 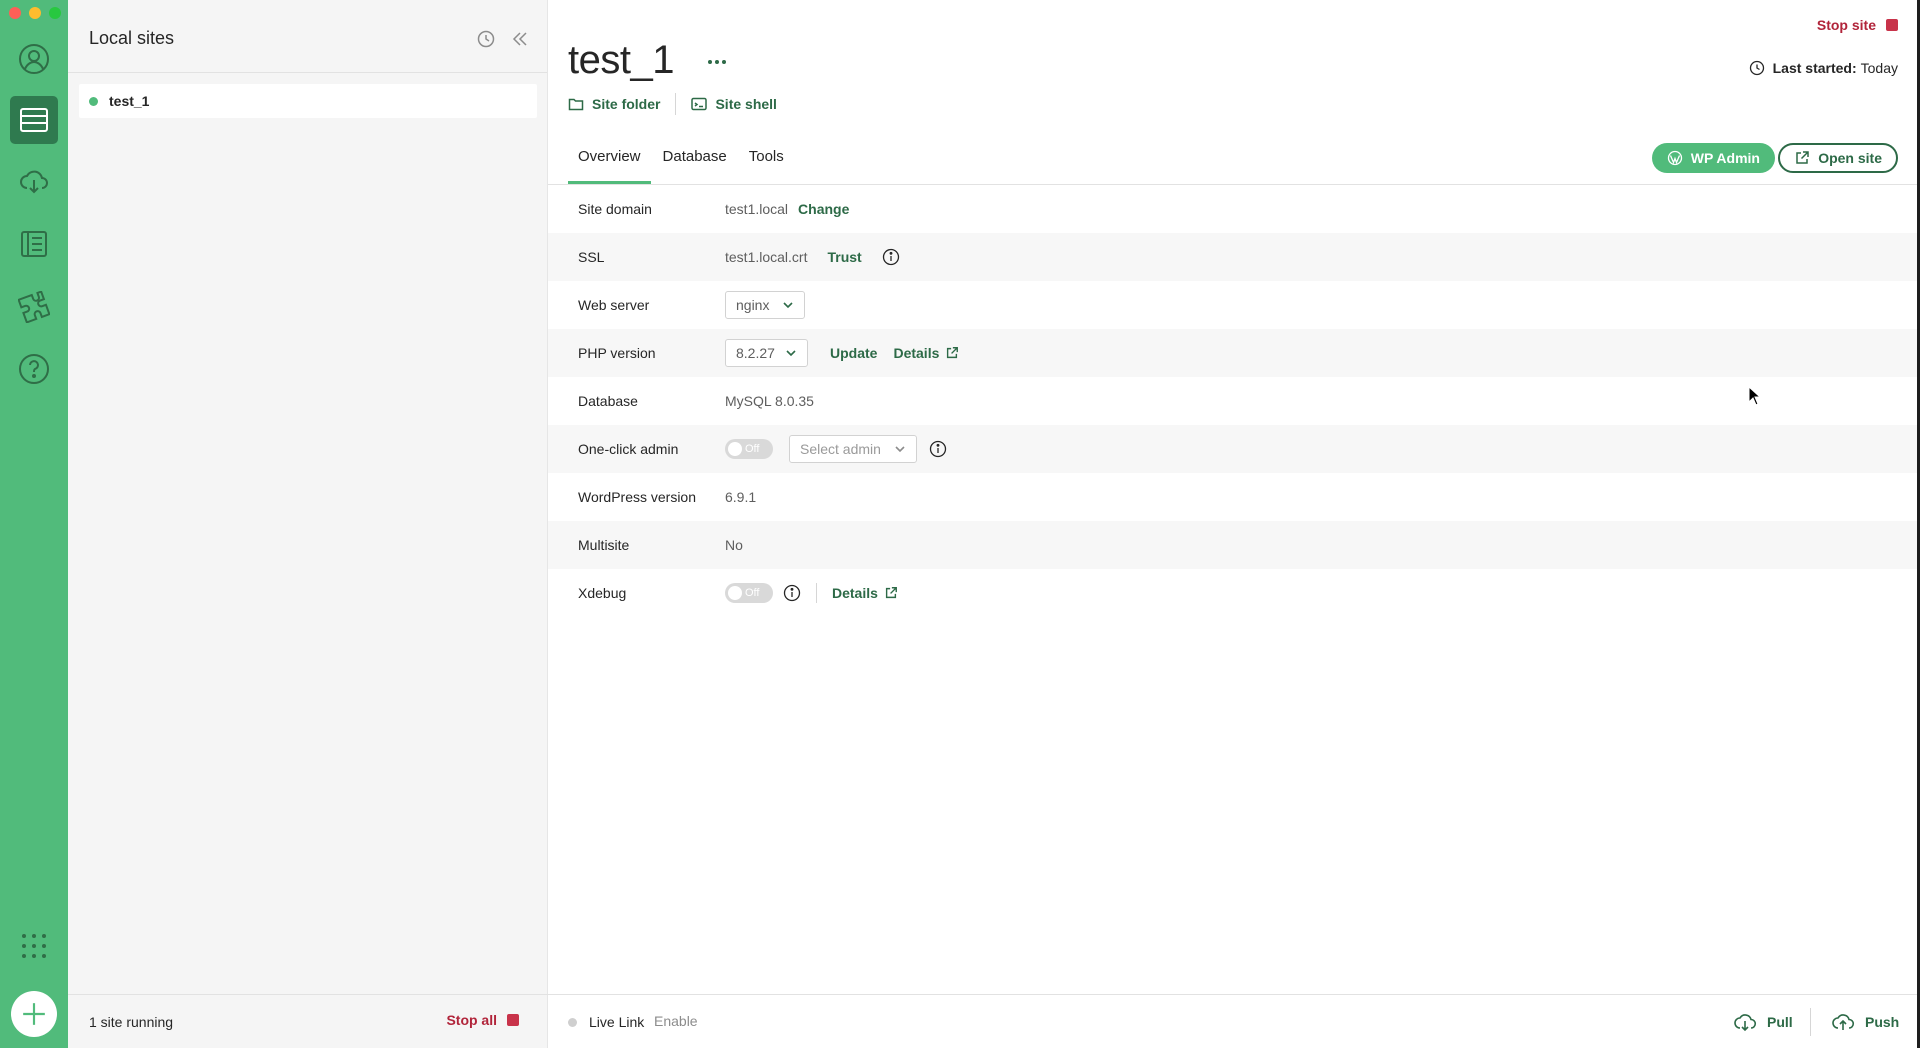 I want to click on rail-account-button, so click(x=34, y=59).